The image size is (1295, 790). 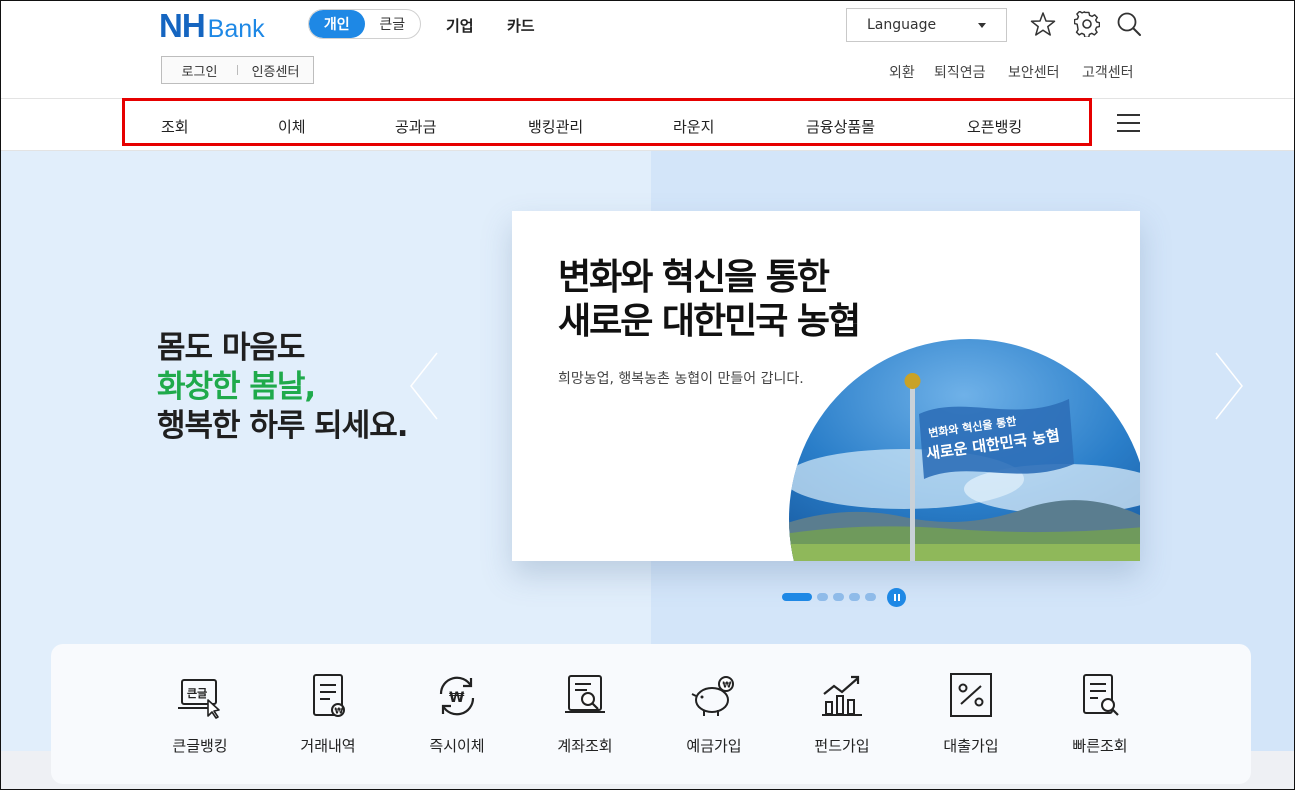 I want to click on quick-item-loan: 대출가입, so click(x=971, y=717).